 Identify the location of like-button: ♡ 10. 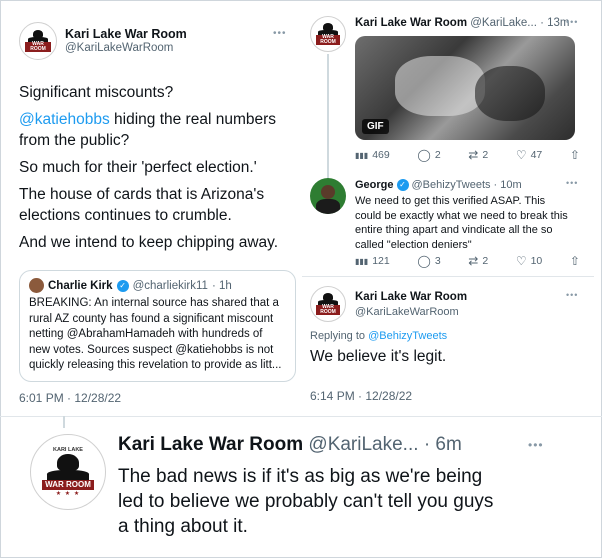
(529, 261).